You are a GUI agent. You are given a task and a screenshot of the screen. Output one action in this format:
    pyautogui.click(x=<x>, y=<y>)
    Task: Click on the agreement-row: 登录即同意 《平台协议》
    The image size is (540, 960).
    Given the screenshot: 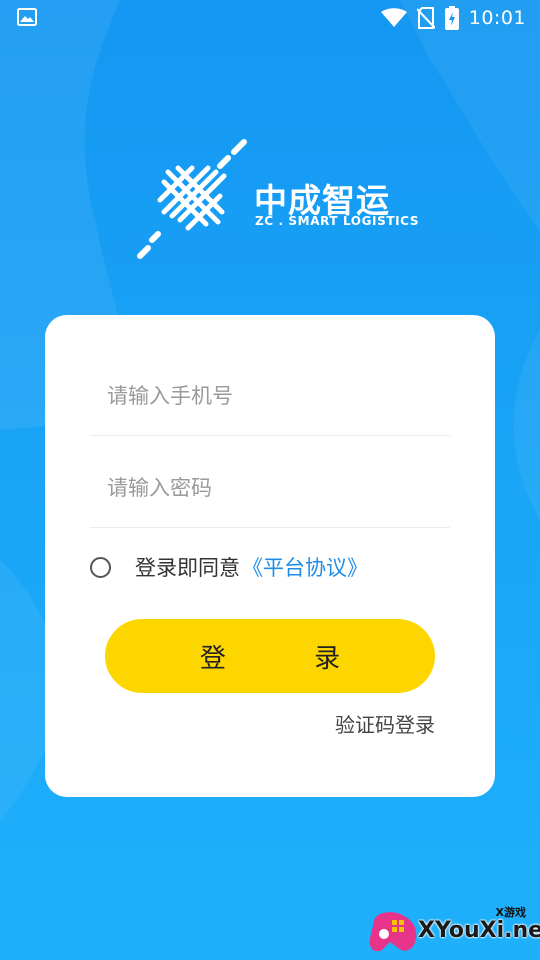 What is the action you would take?
    pyautogui.click(x=229, y=567)
    